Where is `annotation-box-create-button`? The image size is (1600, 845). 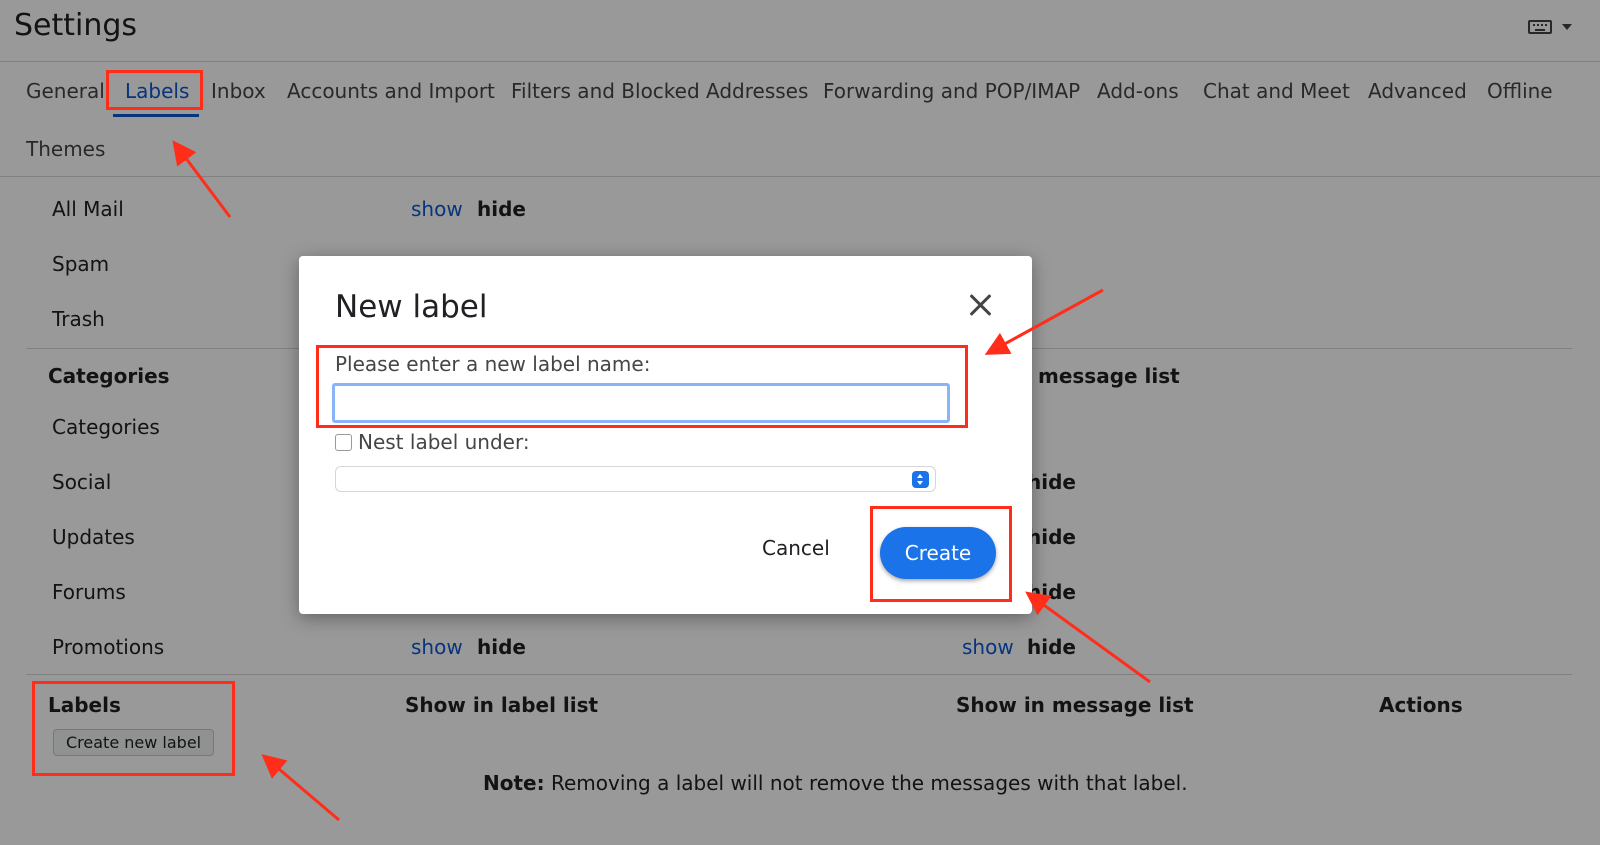 annotation-box-create-button is located at coordinates (941, 554).